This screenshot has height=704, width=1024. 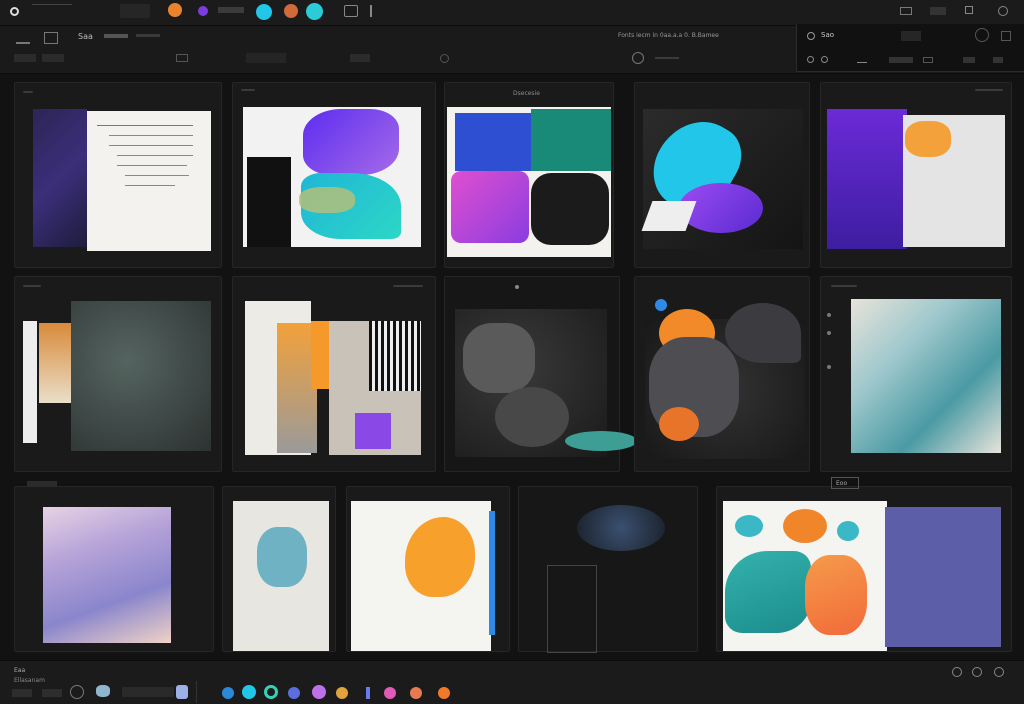 I want to click on orange-ball, so click(x=679, y=424).